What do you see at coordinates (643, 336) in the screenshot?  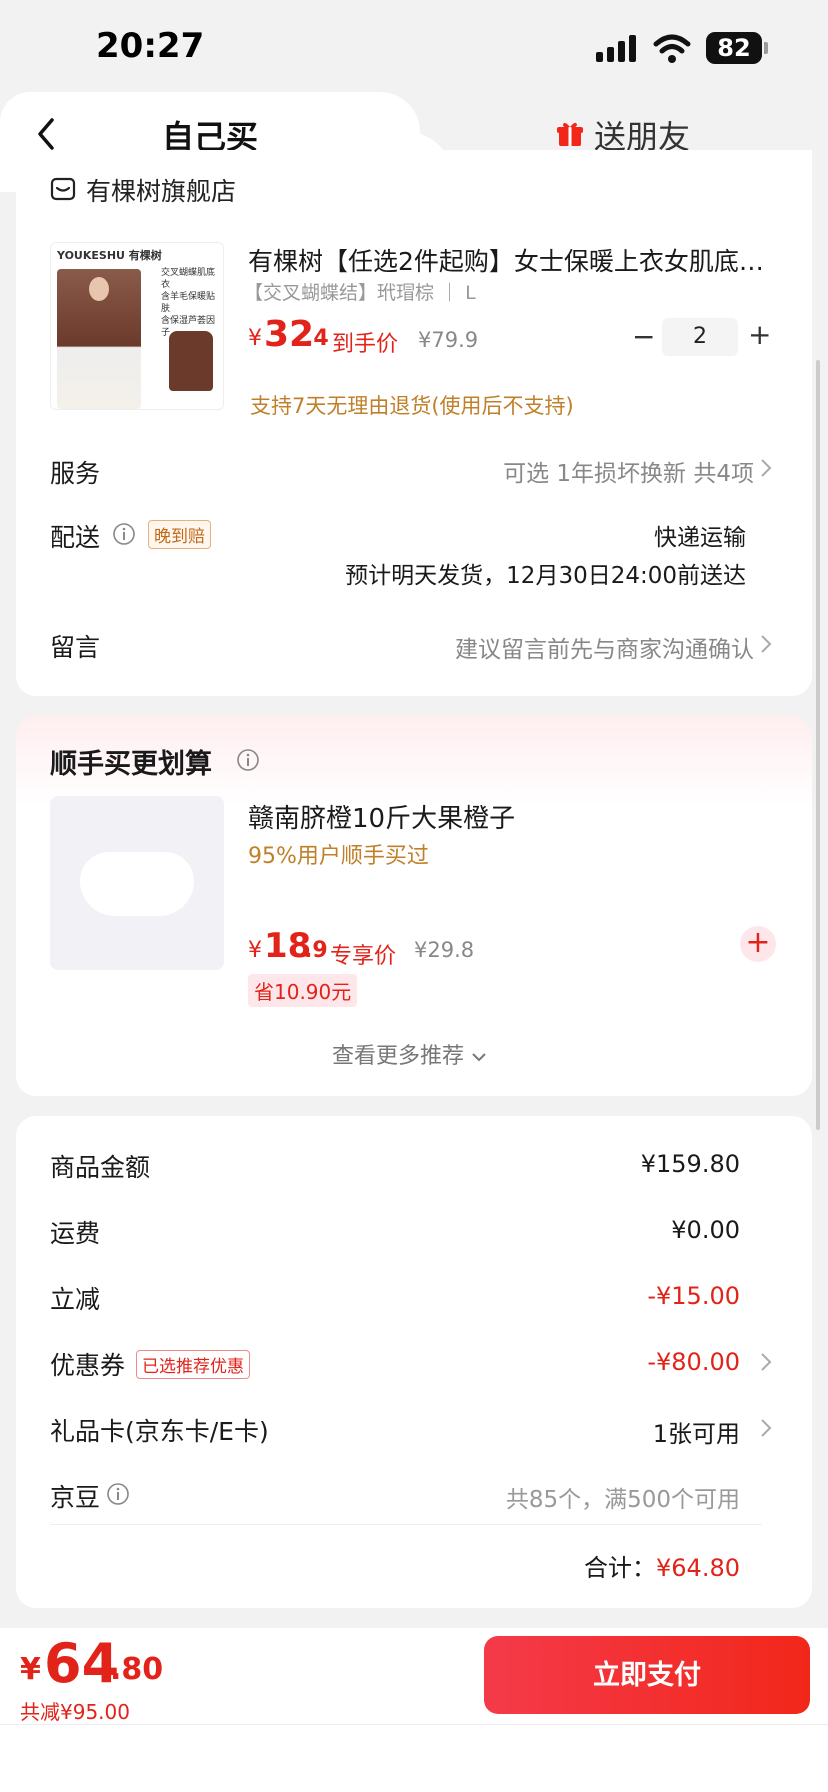 I see `quantity-minus-button: −` at bounding box center [643, 336].